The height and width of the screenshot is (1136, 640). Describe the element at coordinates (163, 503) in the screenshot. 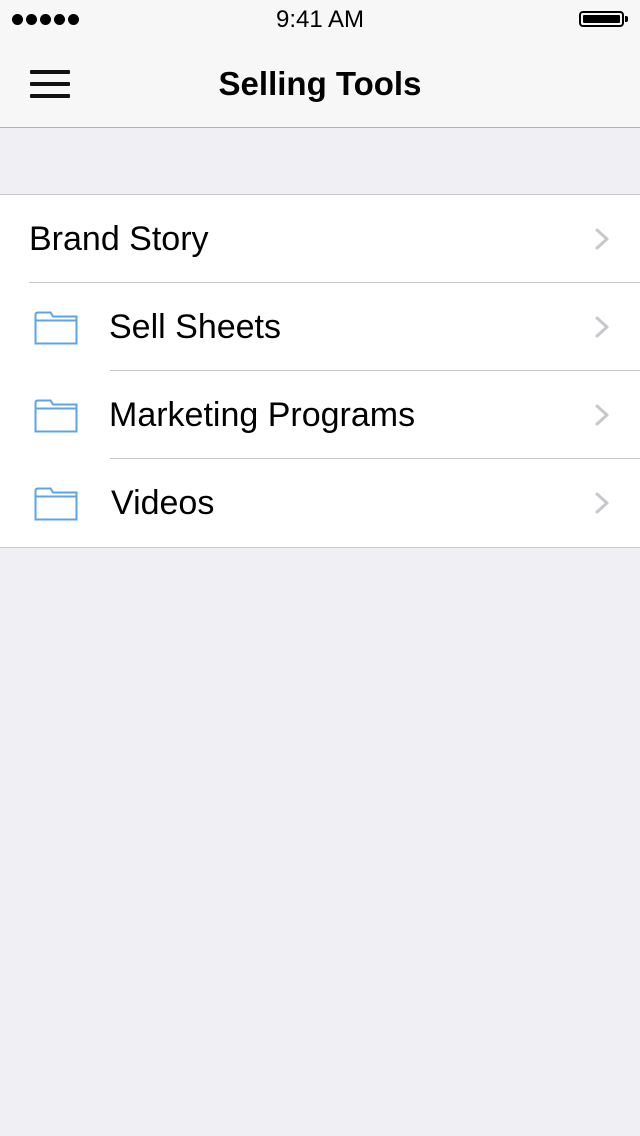

I see `list-item-label: Videos` at that location.